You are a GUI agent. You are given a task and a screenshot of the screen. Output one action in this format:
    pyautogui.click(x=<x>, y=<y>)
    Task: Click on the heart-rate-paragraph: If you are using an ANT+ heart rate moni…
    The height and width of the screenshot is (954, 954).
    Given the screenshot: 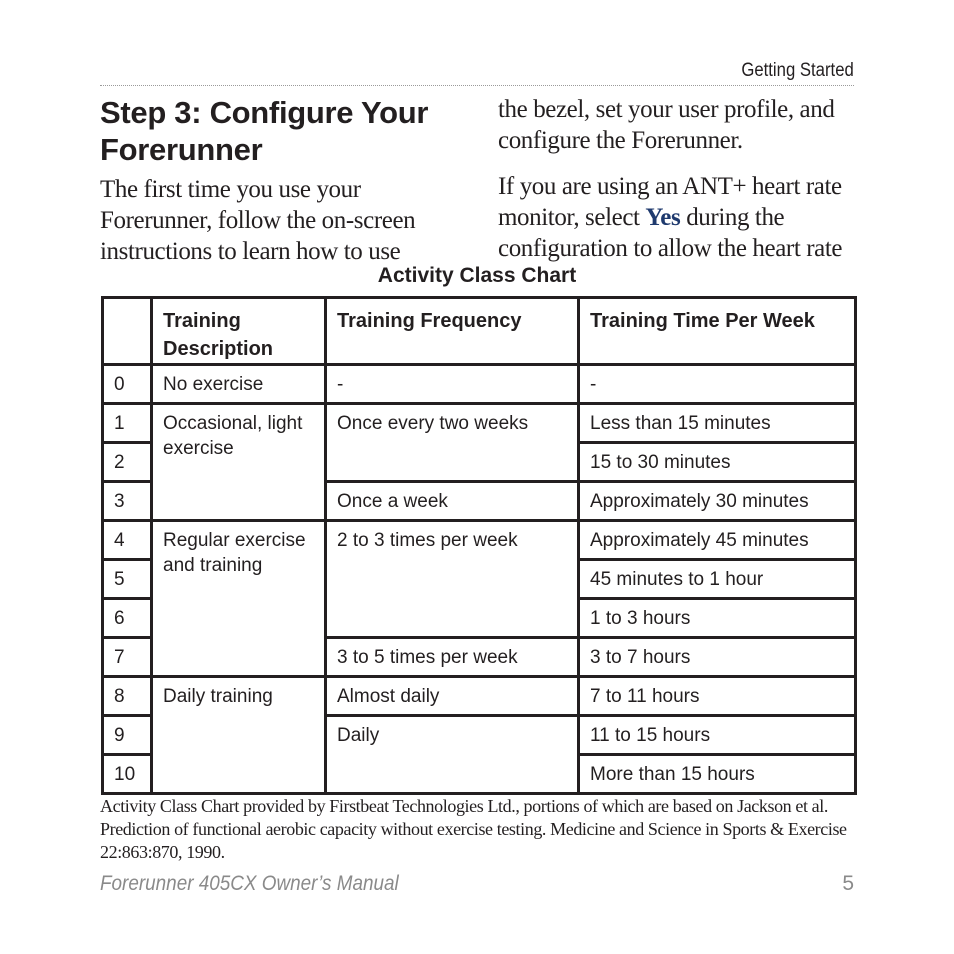 What is the action you would take?
    pyautogui.click(x=678, y=217)
    